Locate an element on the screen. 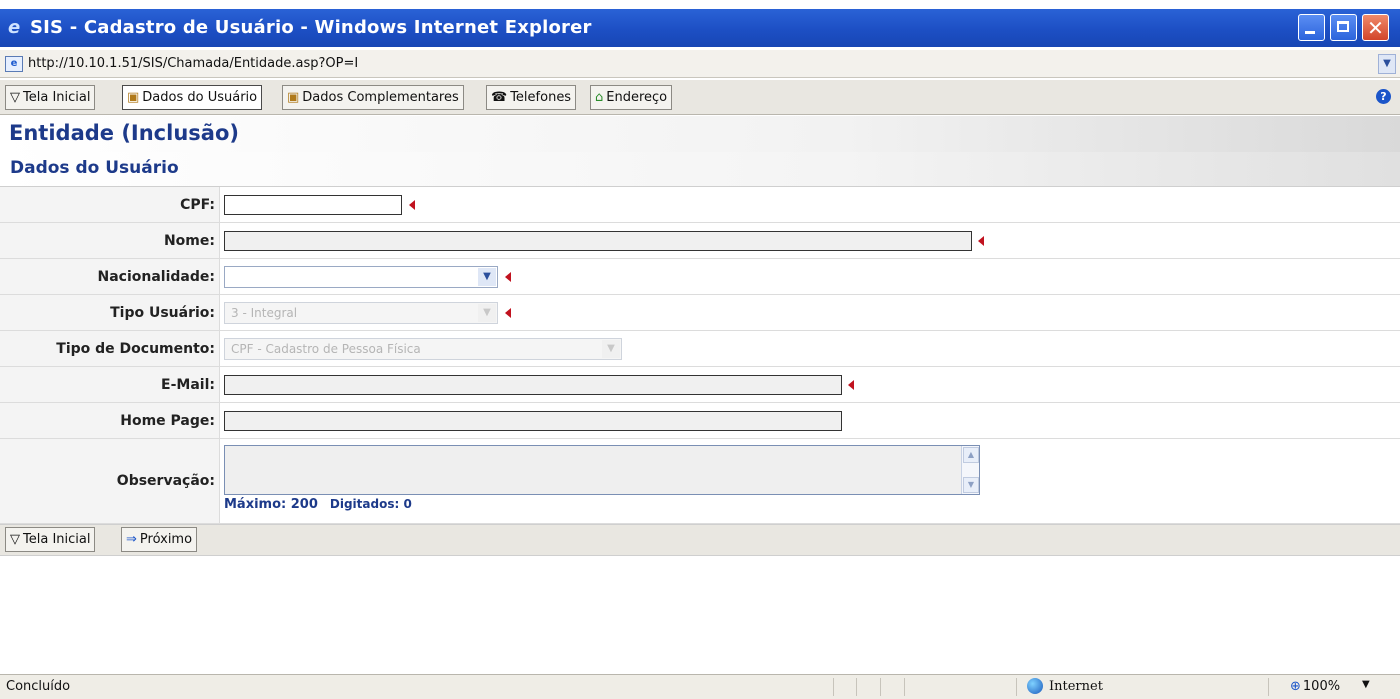  scroll-down-icon: ▼ is located at coordinates (971, 485).